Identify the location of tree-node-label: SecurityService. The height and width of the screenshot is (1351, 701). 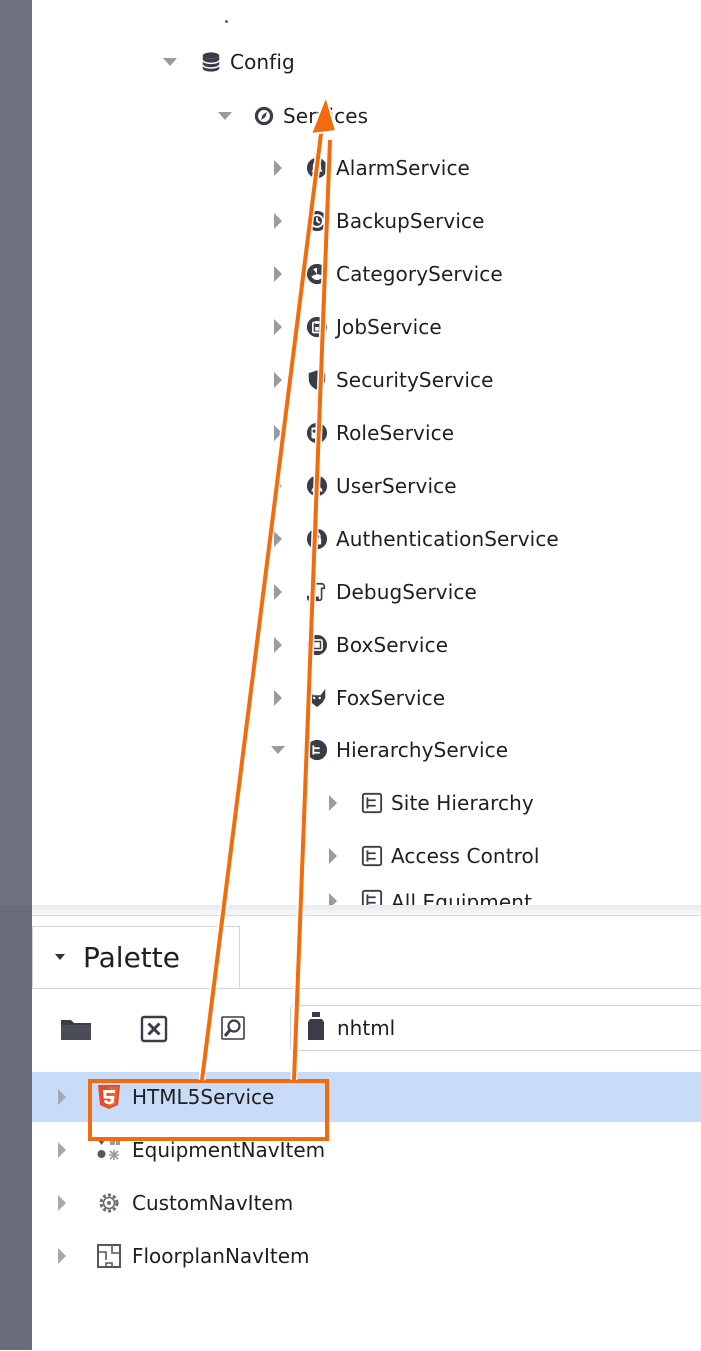
(415, 380).